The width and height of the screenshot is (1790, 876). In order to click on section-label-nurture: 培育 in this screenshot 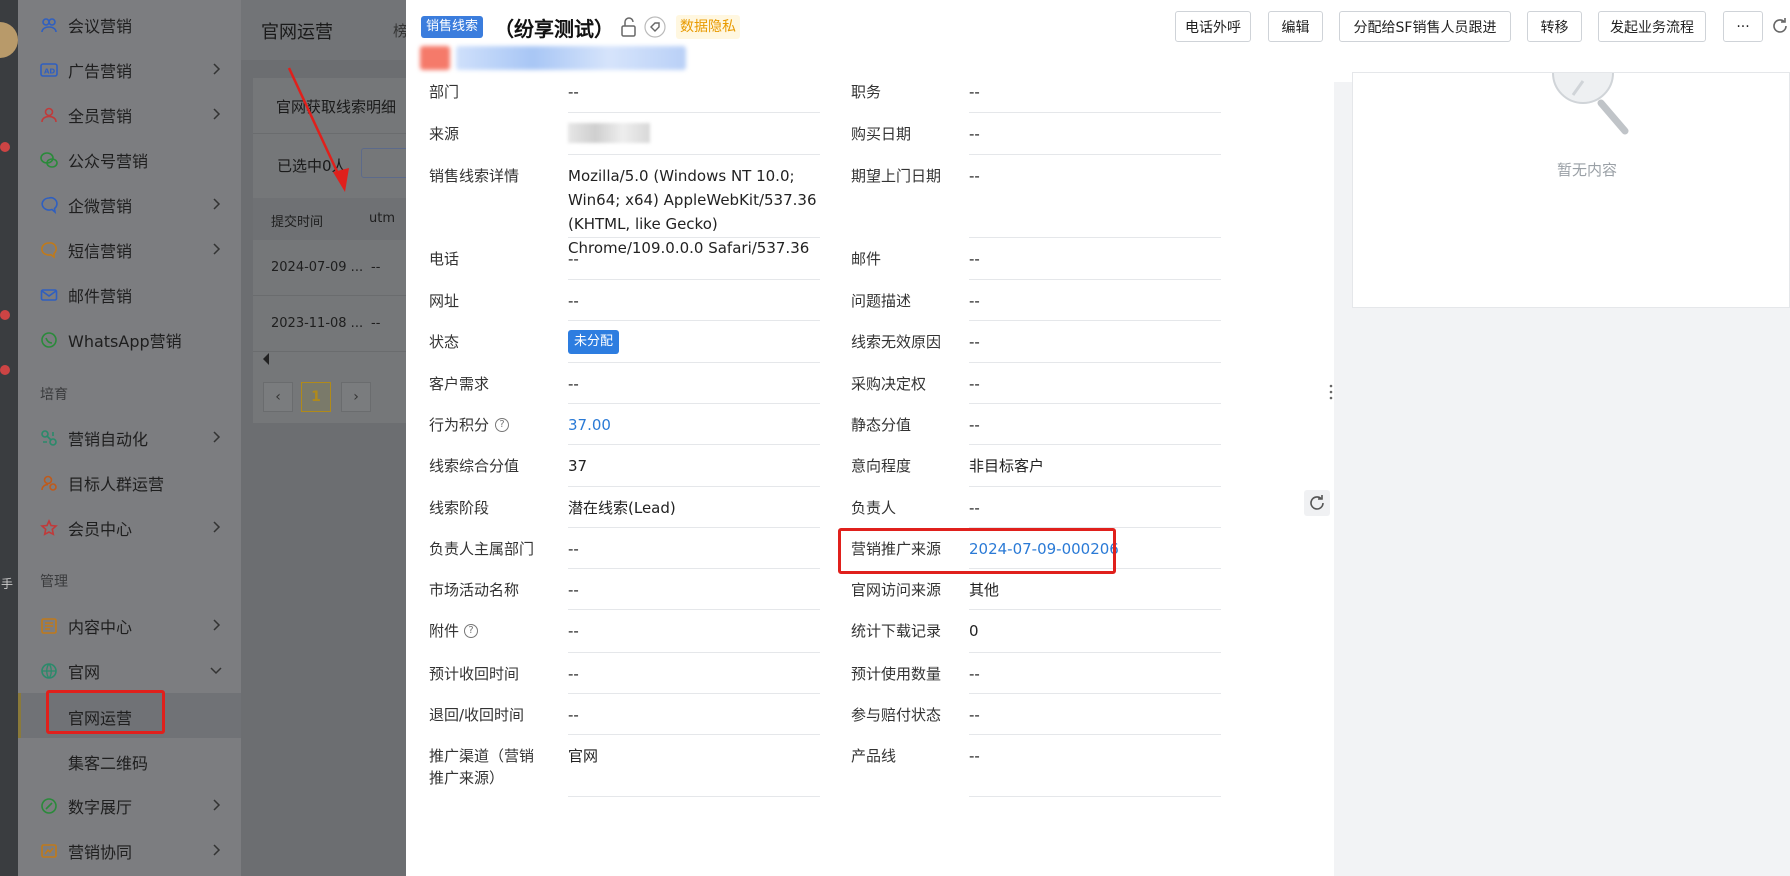, I will do `click(54, 395)`.